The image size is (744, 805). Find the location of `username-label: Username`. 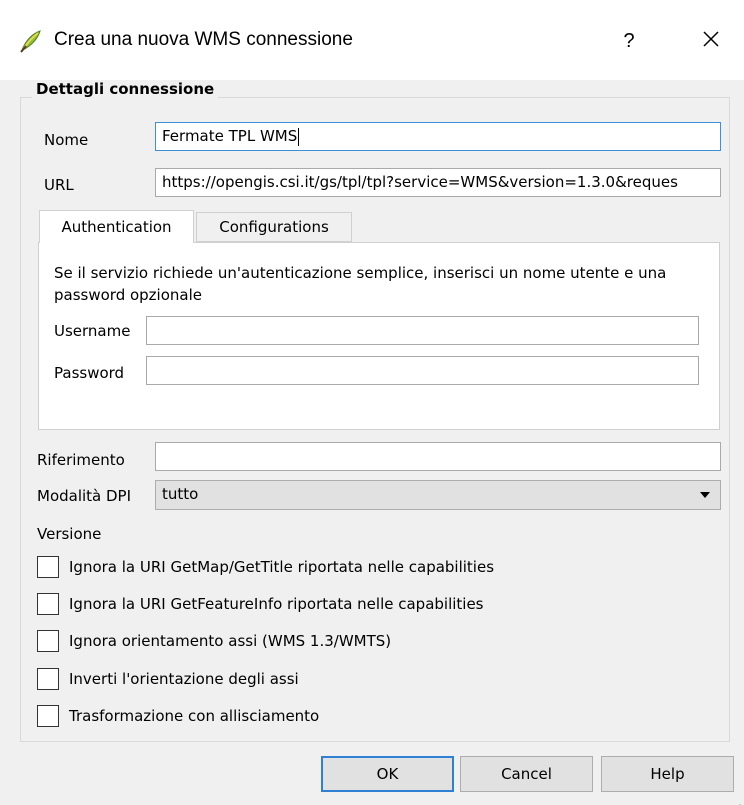

username-label: Username is located at coordinates (92, 331).